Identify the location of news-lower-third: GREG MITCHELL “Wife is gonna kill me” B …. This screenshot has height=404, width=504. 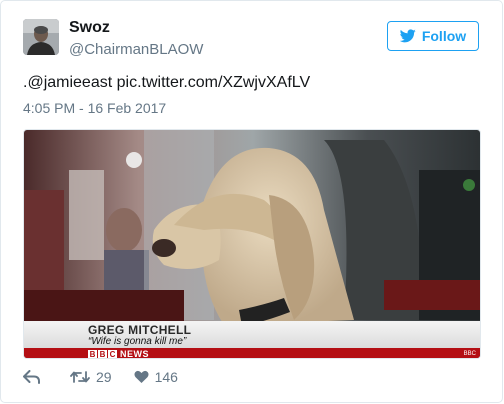
(252, 340).